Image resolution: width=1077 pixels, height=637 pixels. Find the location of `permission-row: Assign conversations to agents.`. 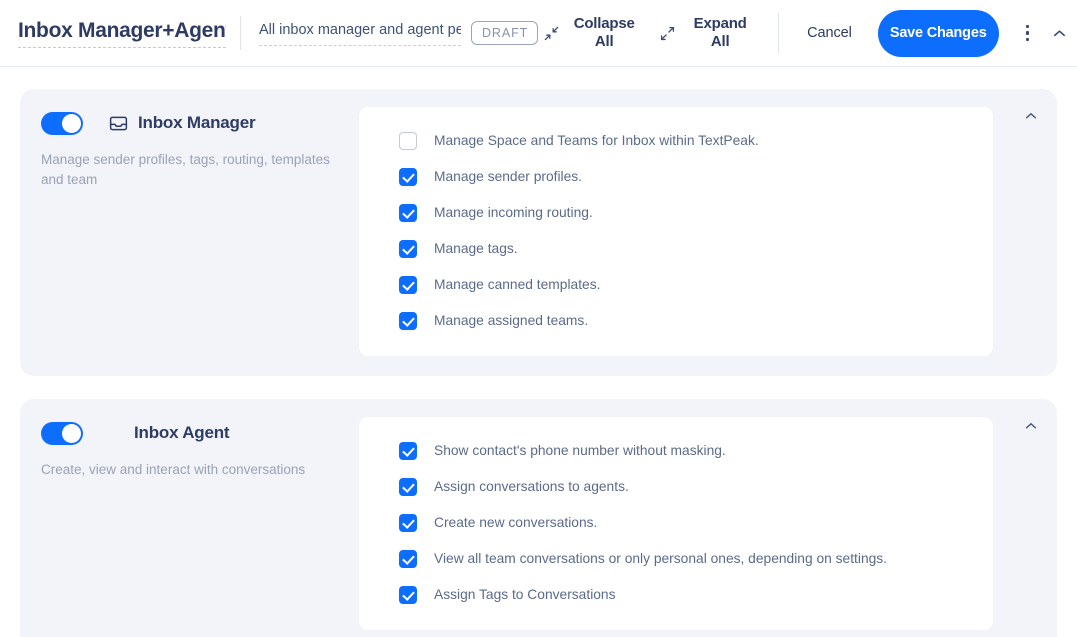

permission-row: Assign conversations to agents. is located at coordinates (676, 487).